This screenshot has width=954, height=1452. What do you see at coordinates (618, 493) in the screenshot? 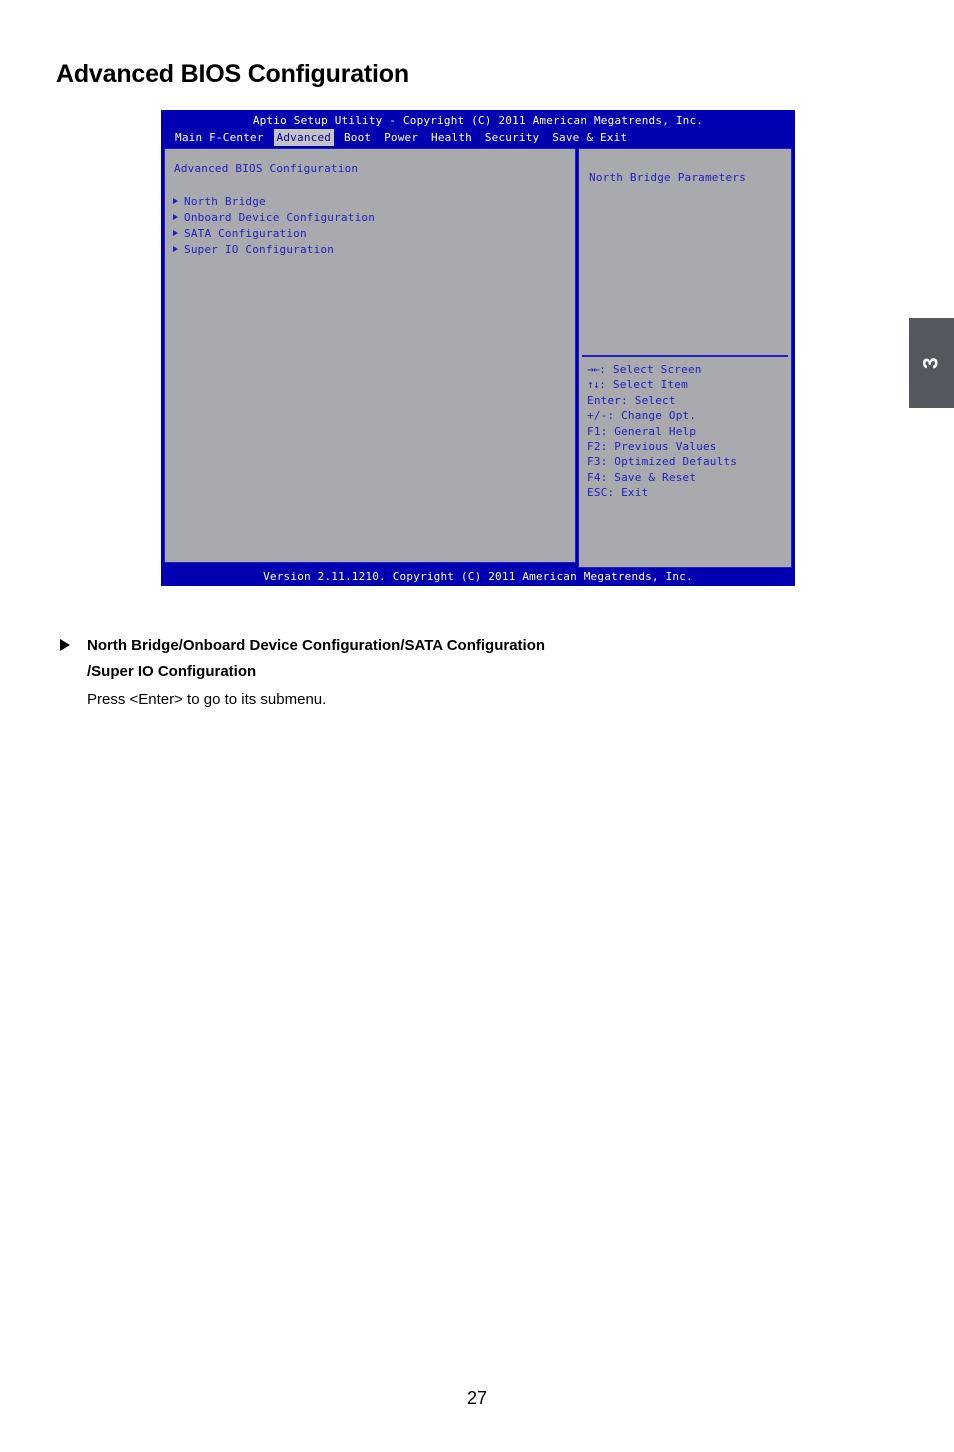
I see `nav-key-esc-exit: ESC: Exit` at bounding box center [618, 493].